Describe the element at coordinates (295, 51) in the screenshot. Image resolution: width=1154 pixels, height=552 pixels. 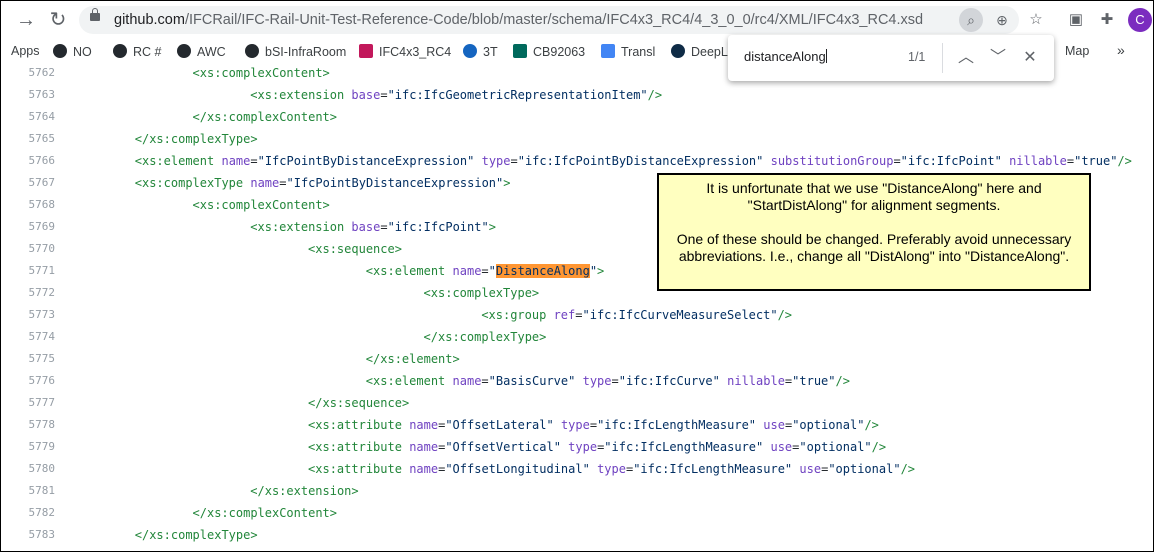
I see `bookmark-bsi-infraroom: bSI-InfraRoom` at that location.